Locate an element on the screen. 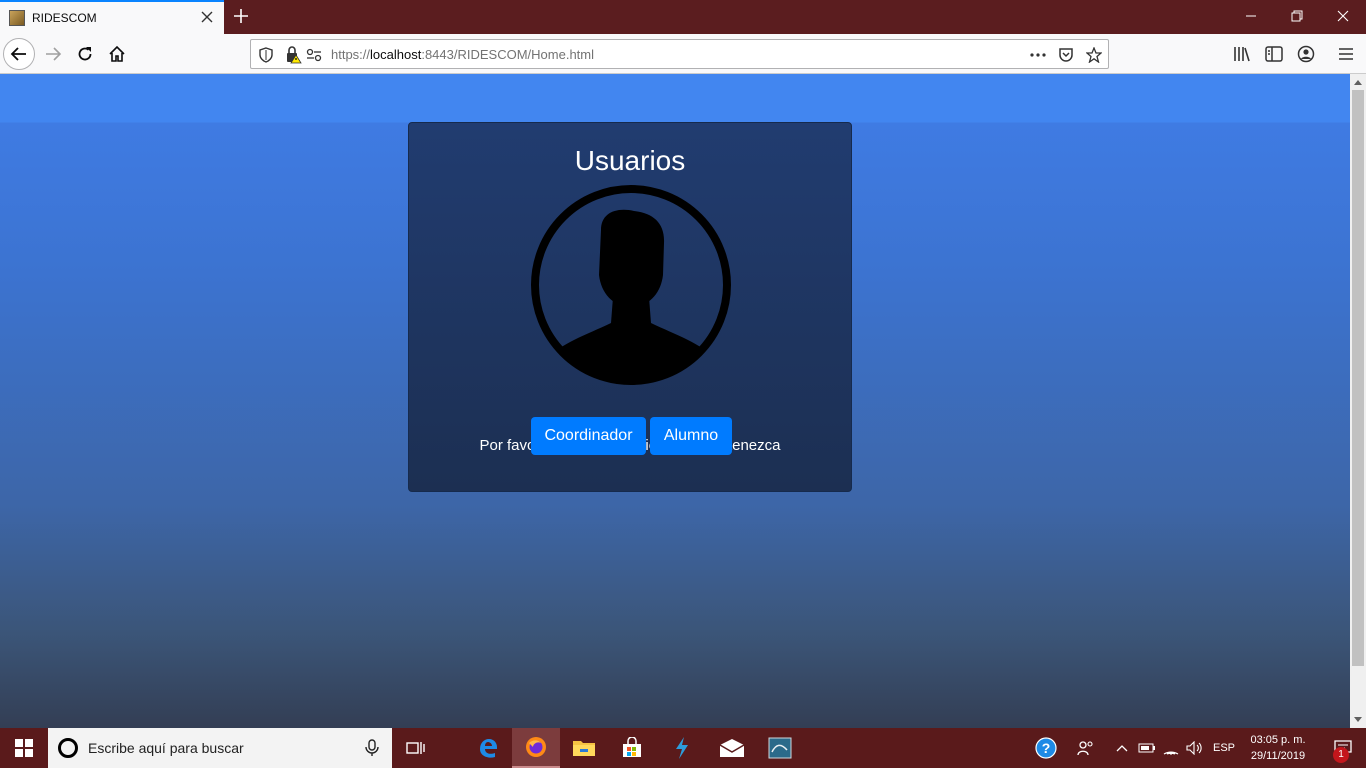 The height and width of the screenshot is (768, 1366). clock-time: 03:05 p. m. is located at coordinates (1278, 740).